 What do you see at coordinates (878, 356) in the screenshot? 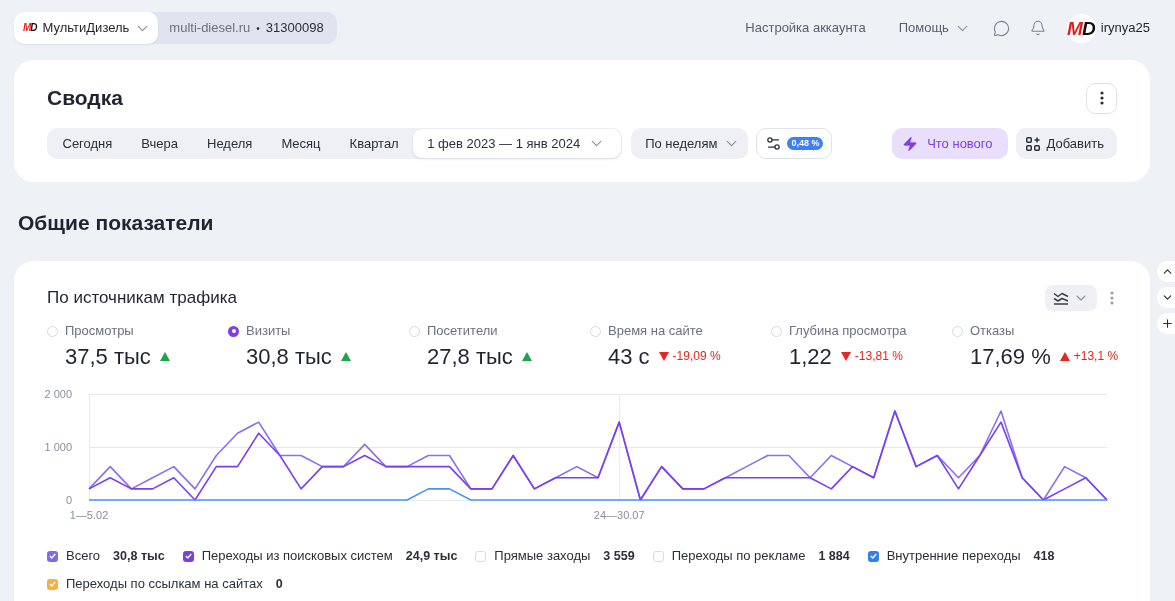
I see `metric-change: -13,81 %` at bounding box center [878, 356].